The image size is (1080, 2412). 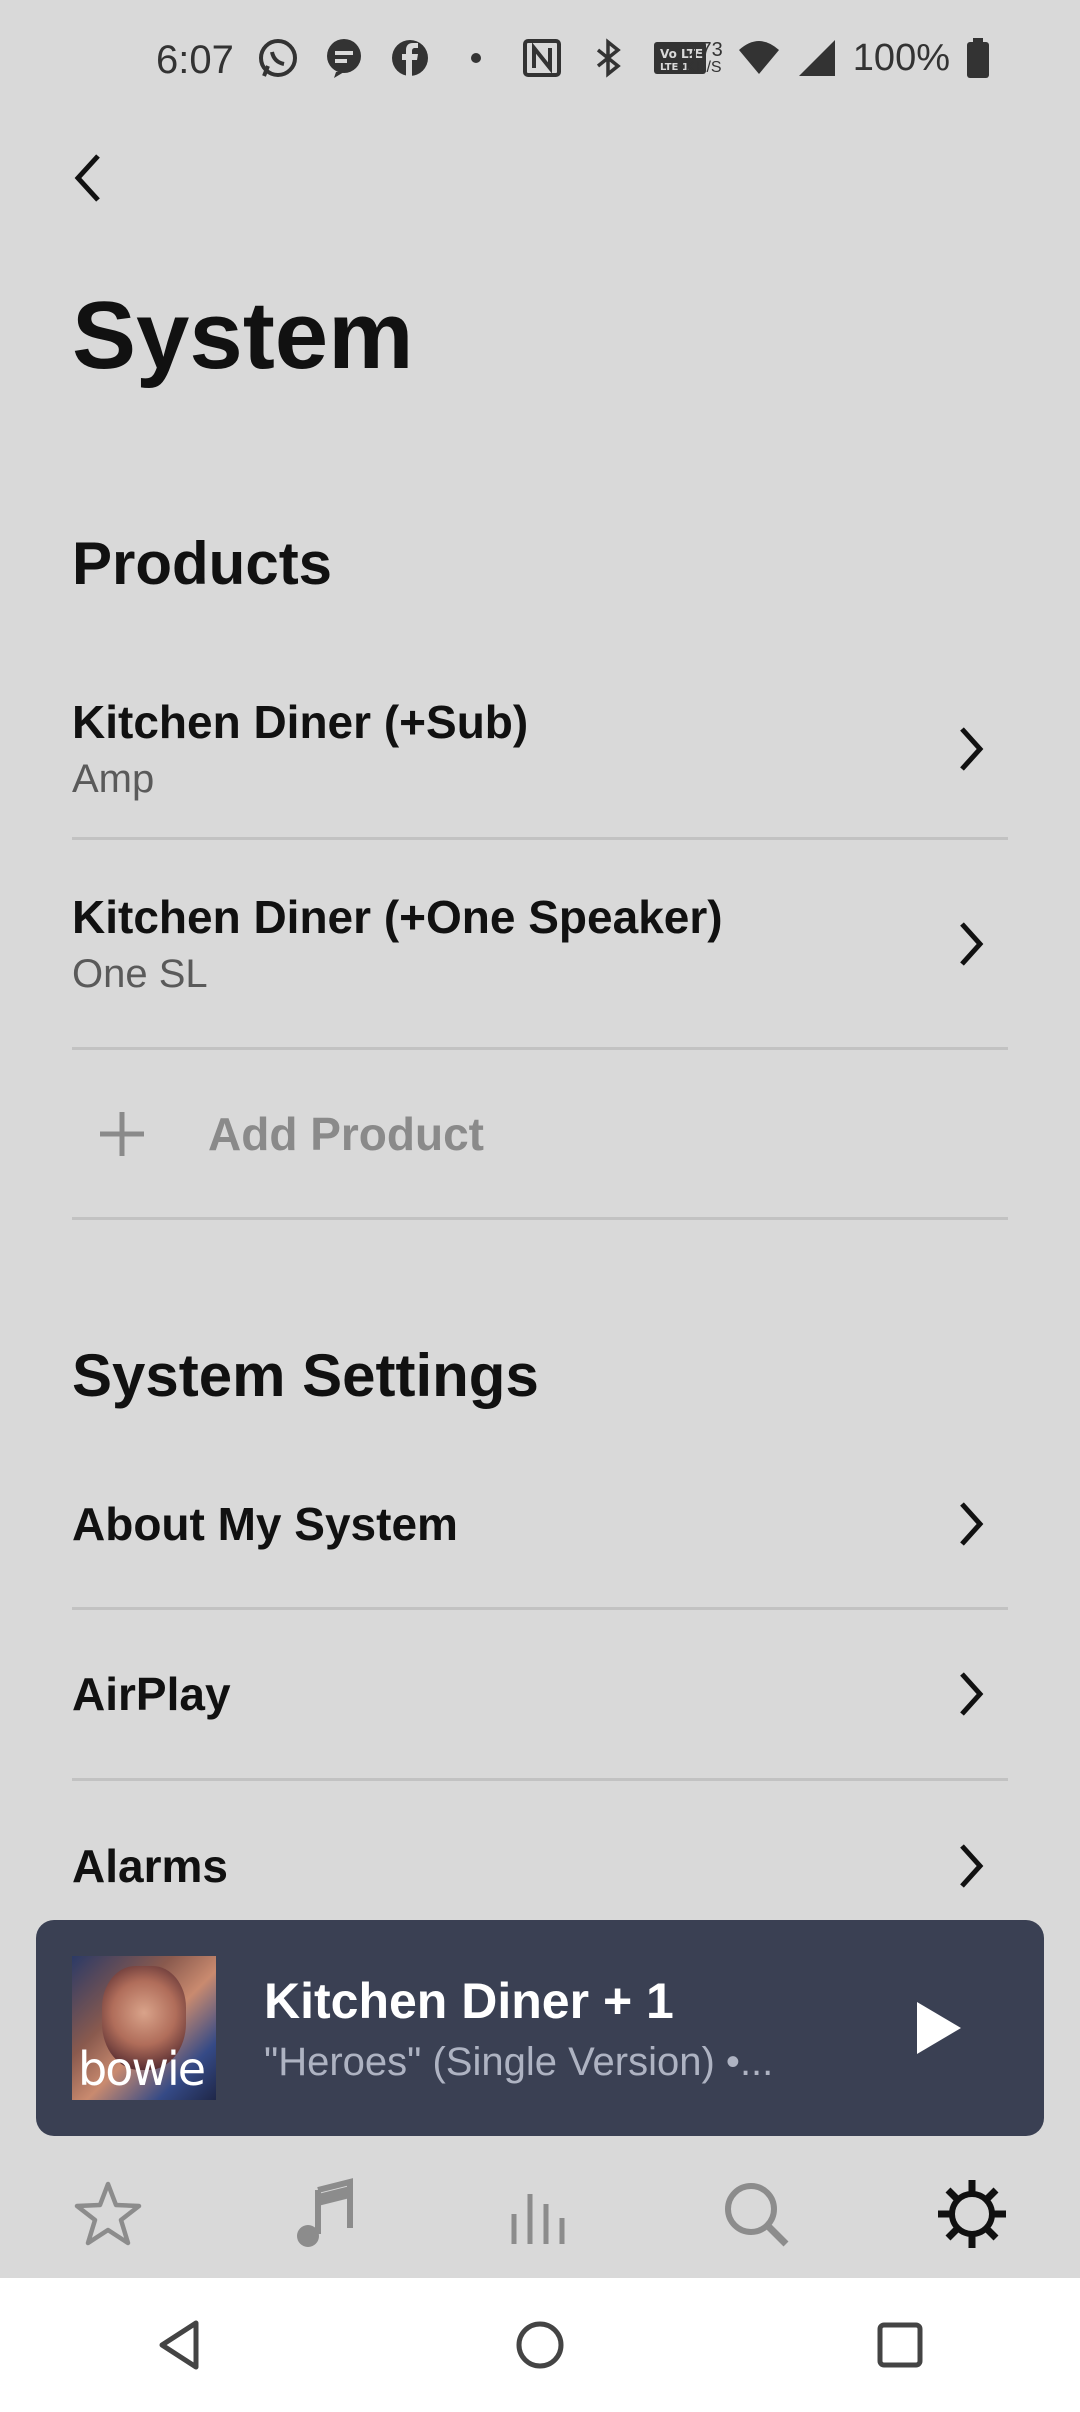 What do you see at coordinates (278, 58) in the screenshot?
I see `whatsapp-icon` at bounding box center [278, 58].